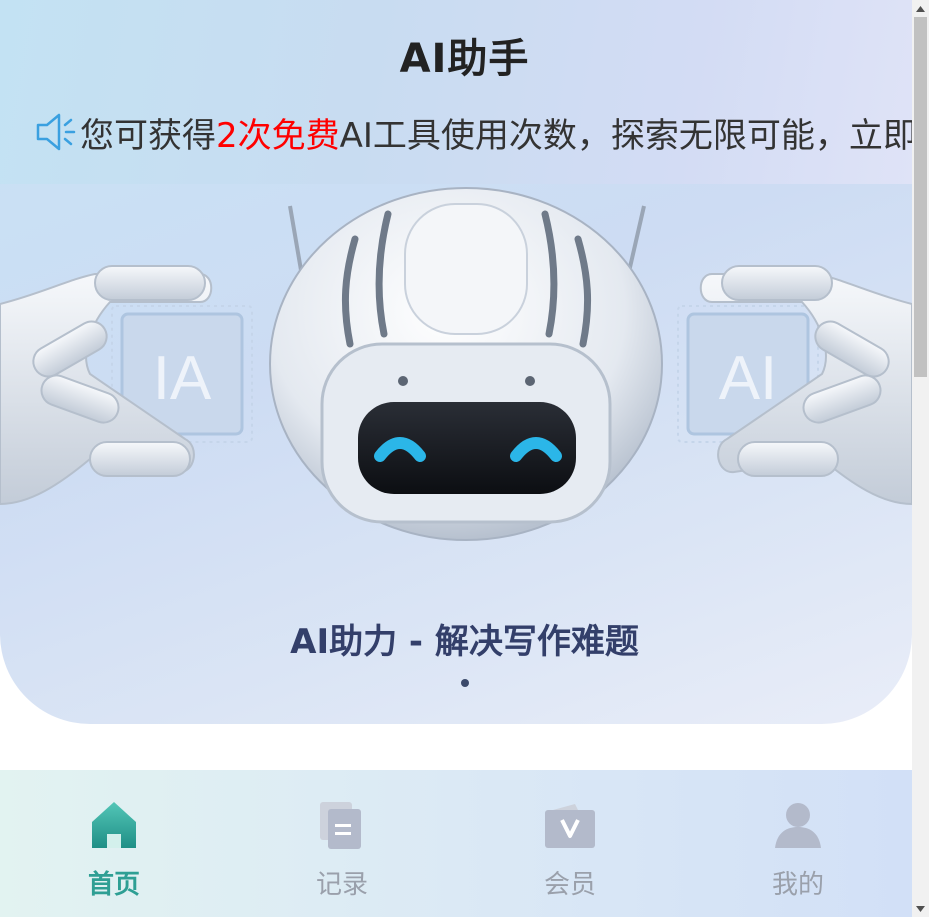 This screenshot has width=929, height=917. What do you see at coordinates (464, 642) in the screenshot?
I see `banner-caption: AI助力 - 解决写作难题` at bounding box center [464, 642].